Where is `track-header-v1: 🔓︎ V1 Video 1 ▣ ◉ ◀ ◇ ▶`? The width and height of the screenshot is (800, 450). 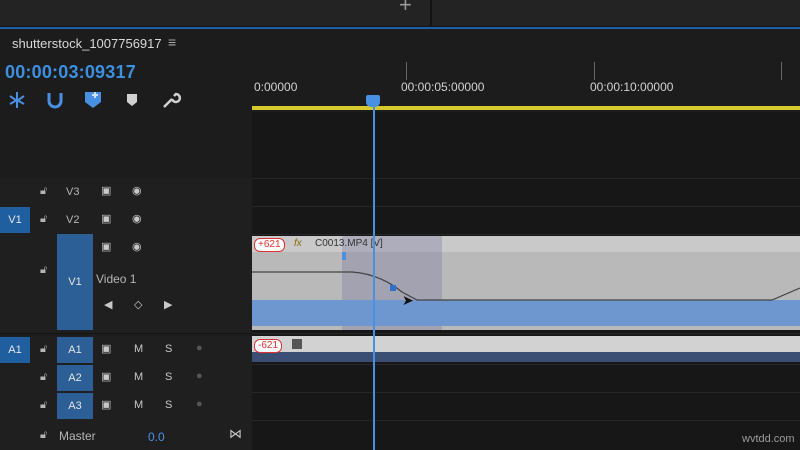 track-header-v1: 🔓︎ V1 Video 1 ▣ ◉ ◀ ◇ ▶ is located at coordinates (126, 284).